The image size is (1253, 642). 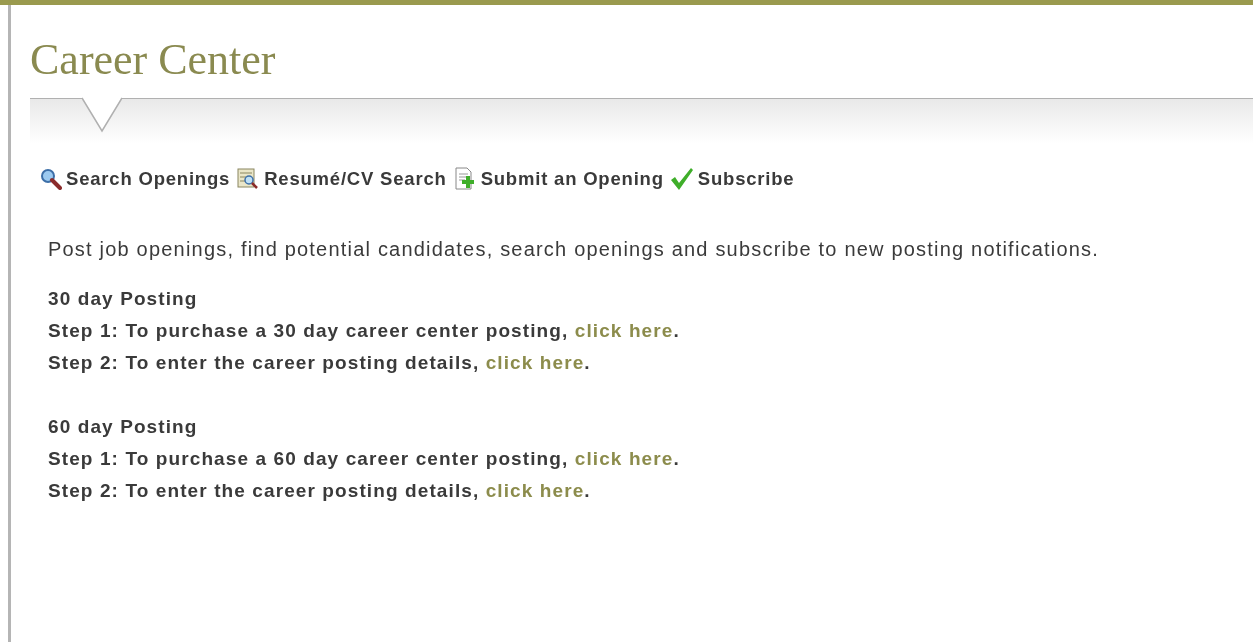 I want to click on step-text: Step 1: To purchase a 30 day career center posting, click here., so click(x=364, y=331).